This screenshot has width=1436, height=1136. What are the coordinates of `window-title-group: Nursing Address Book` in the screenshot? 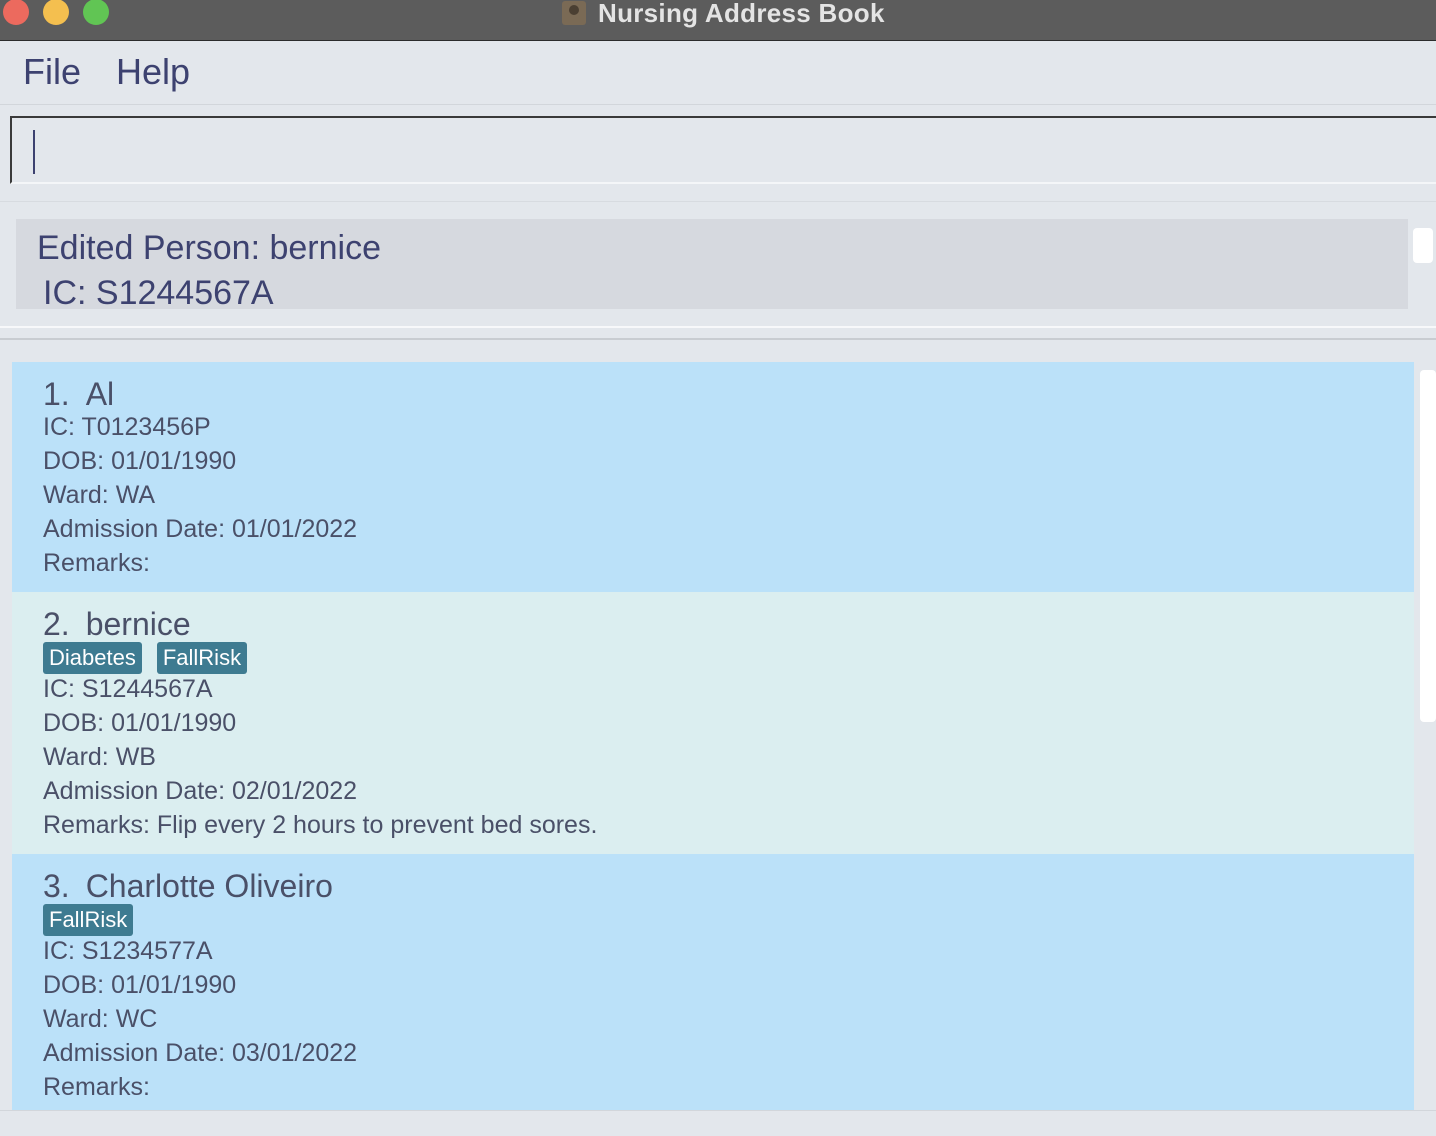 It's located at (723, 15).